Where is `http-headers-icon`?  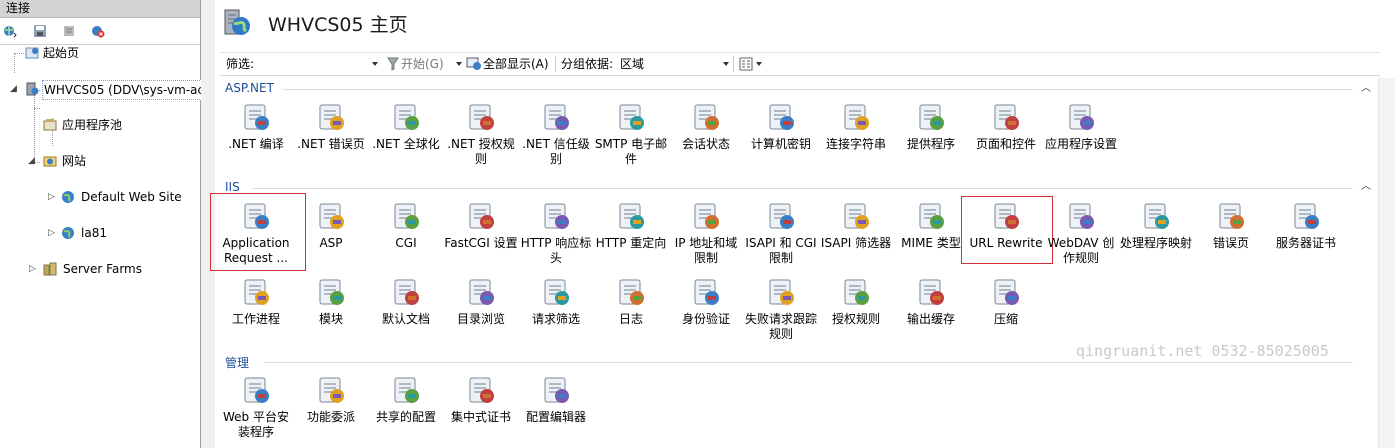 http-headers-icon is located at coordinates (556, 216).